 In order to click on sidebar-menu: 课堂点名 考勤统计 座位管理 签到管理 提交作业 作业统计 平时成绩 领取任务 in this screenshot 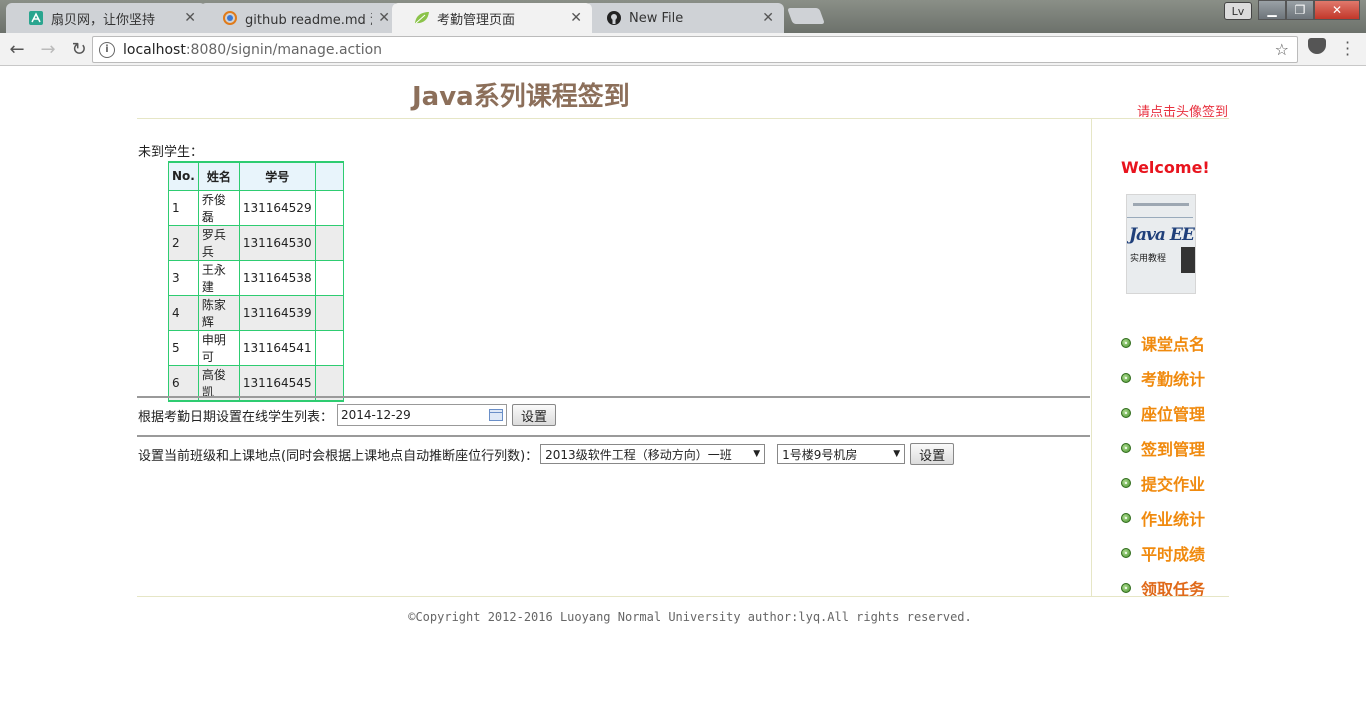, I will do `click(1163, 465)`.